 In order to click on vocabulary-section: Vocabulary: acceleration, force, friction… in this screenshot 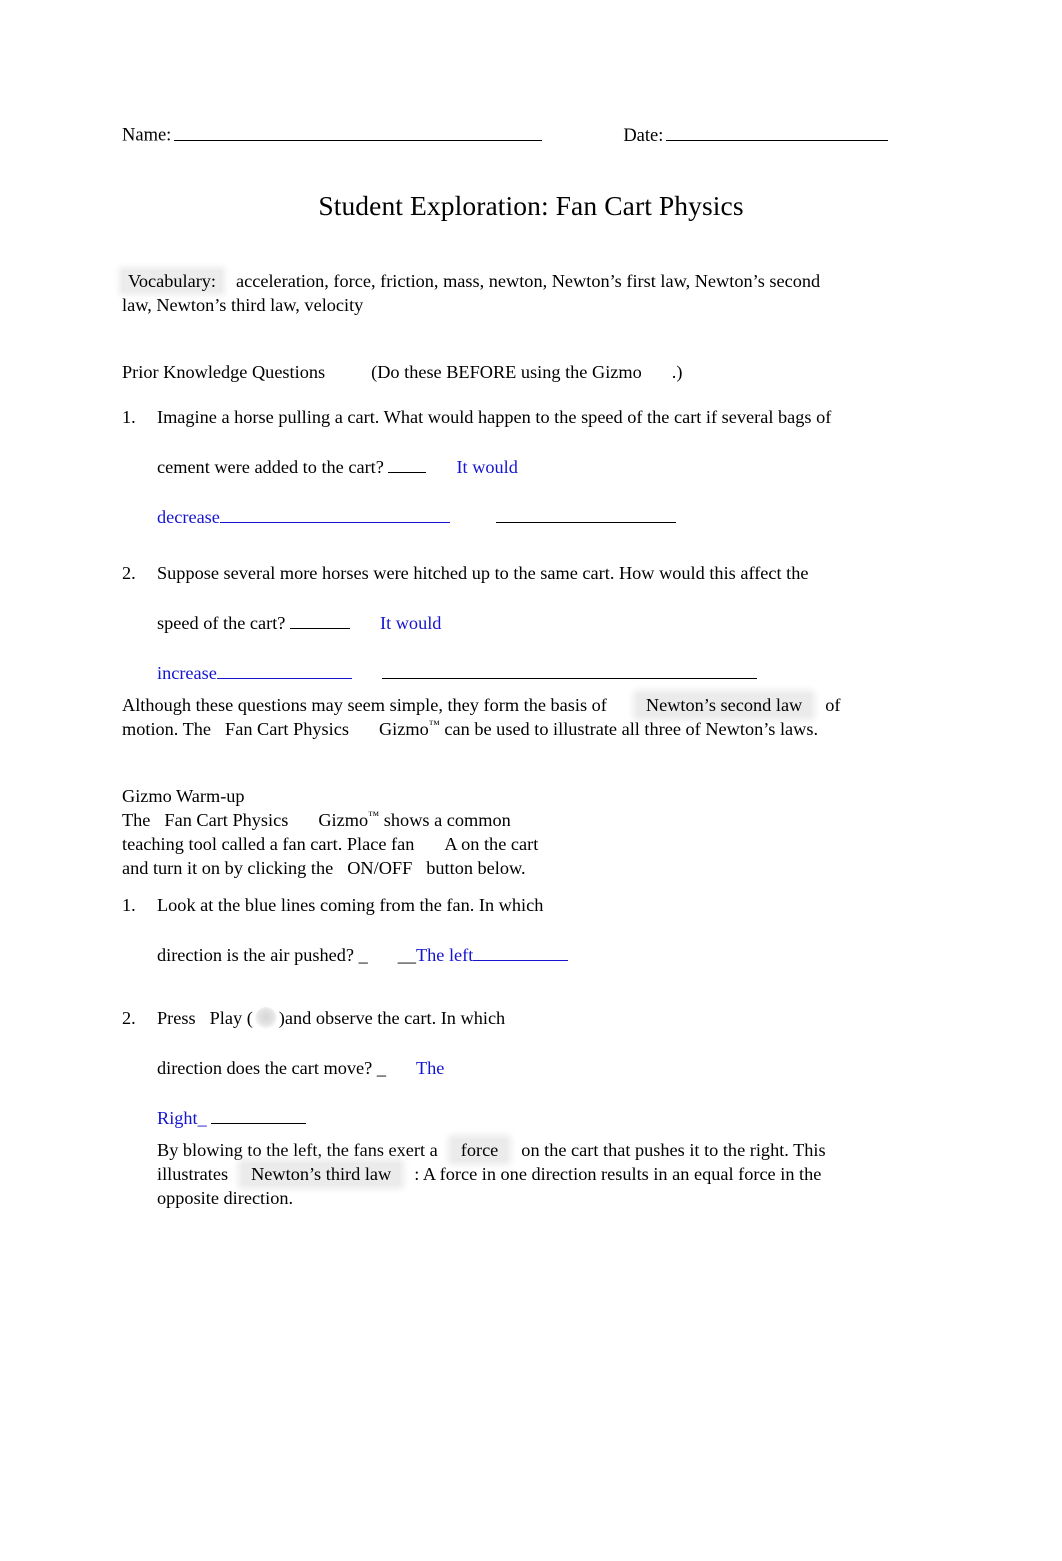, I will do `click(517, 294)`.